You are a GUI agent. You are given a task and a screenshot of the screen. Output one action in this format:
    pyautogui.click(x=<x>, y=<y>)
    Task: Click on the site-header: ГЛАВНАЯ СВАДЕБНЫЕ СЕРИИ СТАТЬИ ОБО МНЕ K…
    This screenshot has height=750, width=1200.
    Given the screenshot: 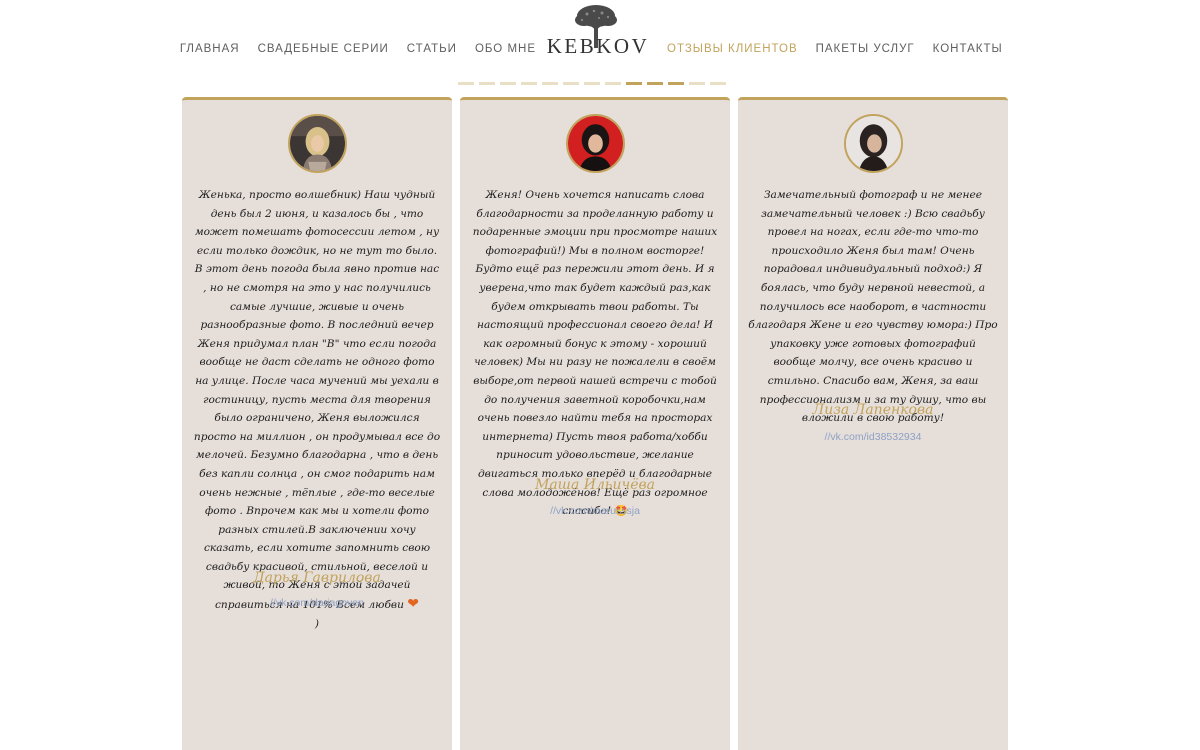 What is the action you would take?
    pyautogui.click(x=600, y=45)
    